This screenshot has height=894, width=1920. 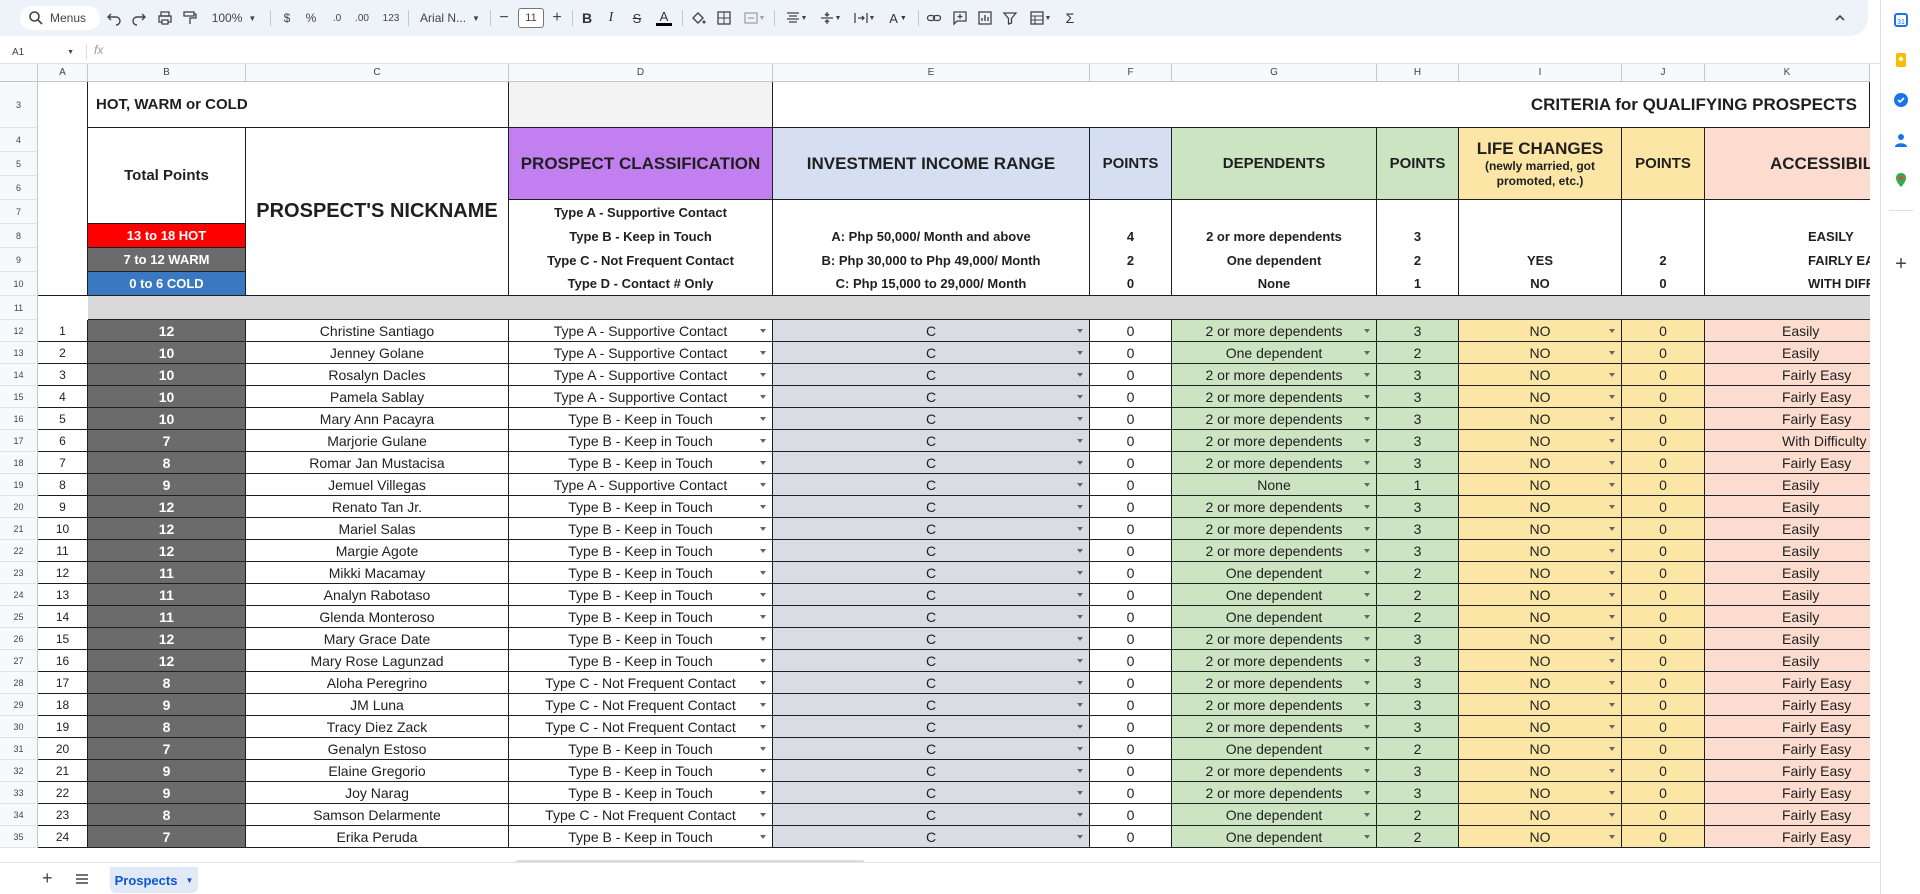 What do you see at coordinates (611, 18) in the screenshot?
I see `italic-button: I` at bounding box center [611, 18].